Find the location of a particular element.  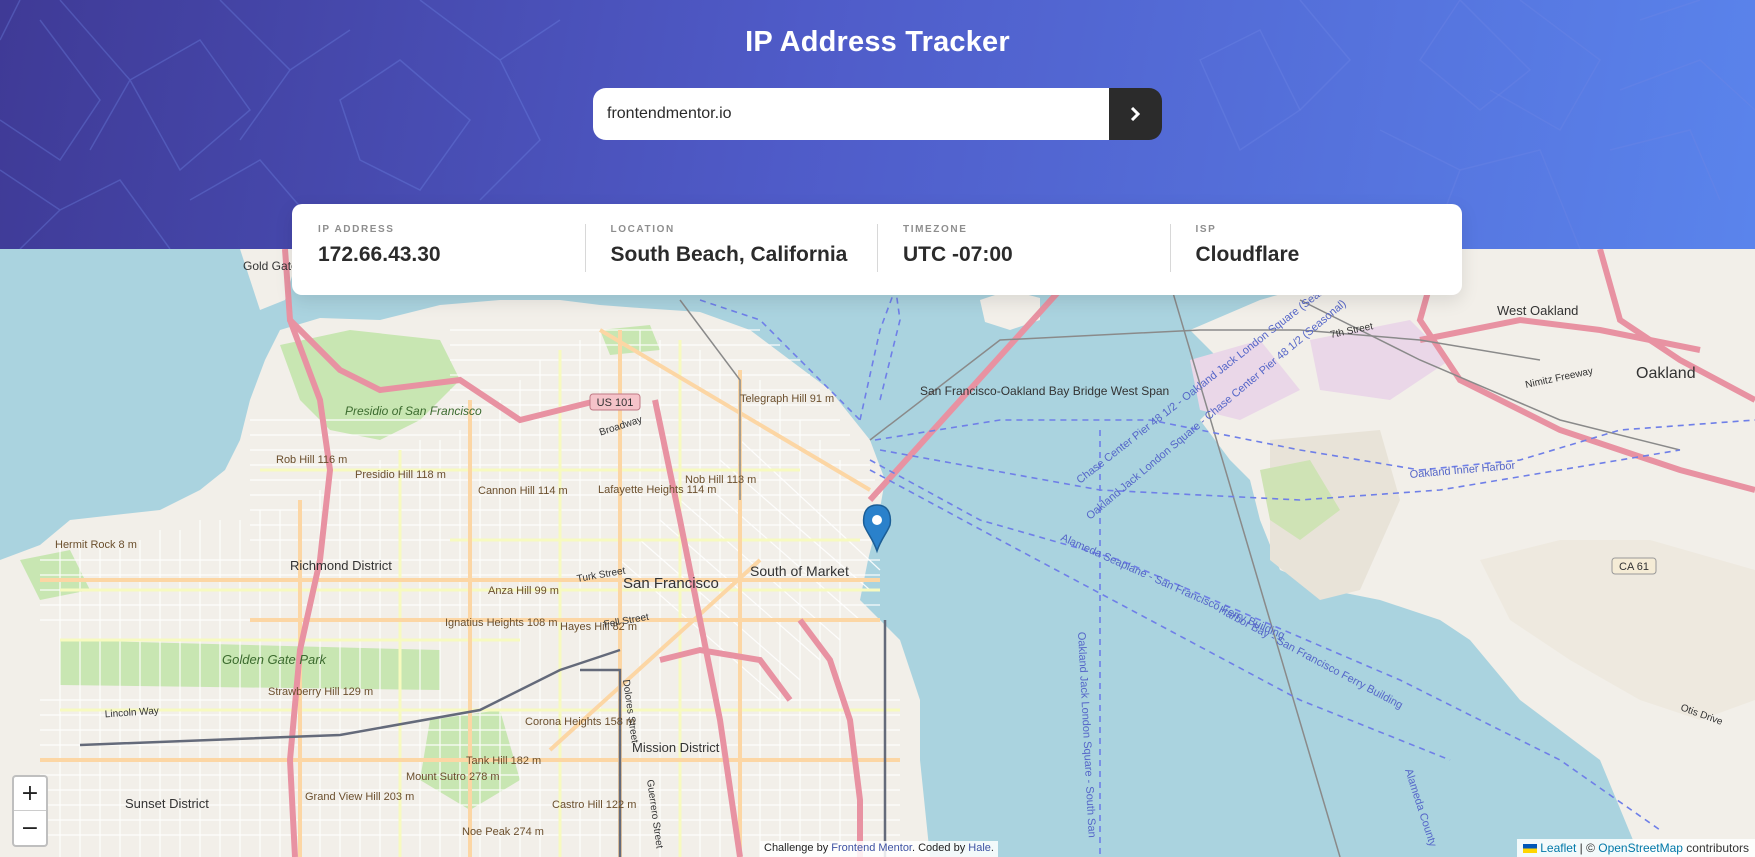

label-tank-hill: Tank Hill 182 m is located at coordinates (503, 761).